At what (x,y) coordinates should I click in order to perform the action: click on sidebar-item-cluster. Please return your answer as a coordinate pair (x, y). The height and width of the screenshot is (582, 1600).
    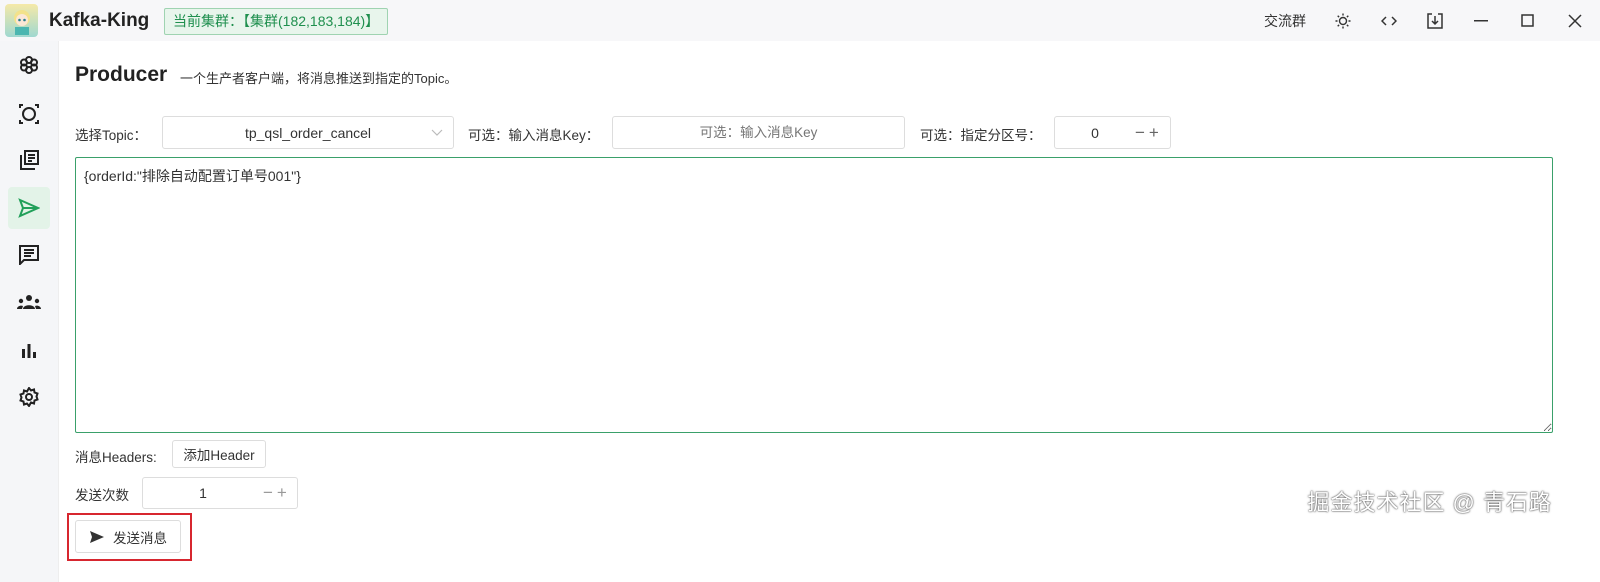
    Looking at the image, I should click on (29, 65).